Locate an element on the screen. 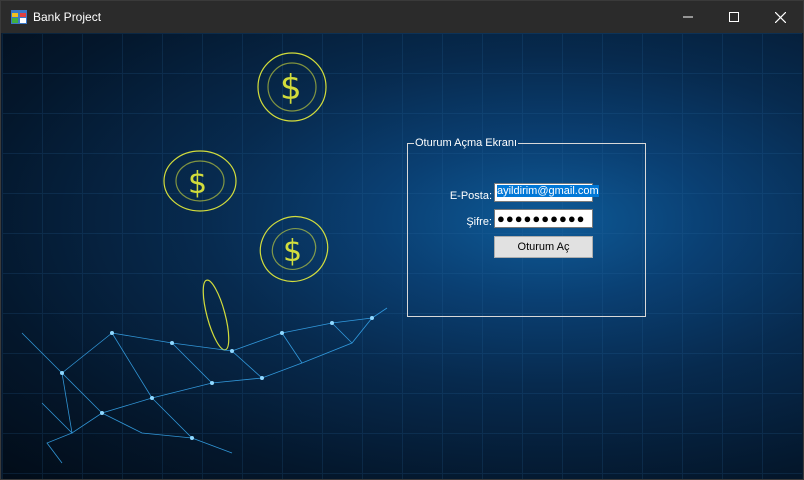 This screenshot has width=804, height=480. window-title: Bank Project is located at coordinates (67, 17).